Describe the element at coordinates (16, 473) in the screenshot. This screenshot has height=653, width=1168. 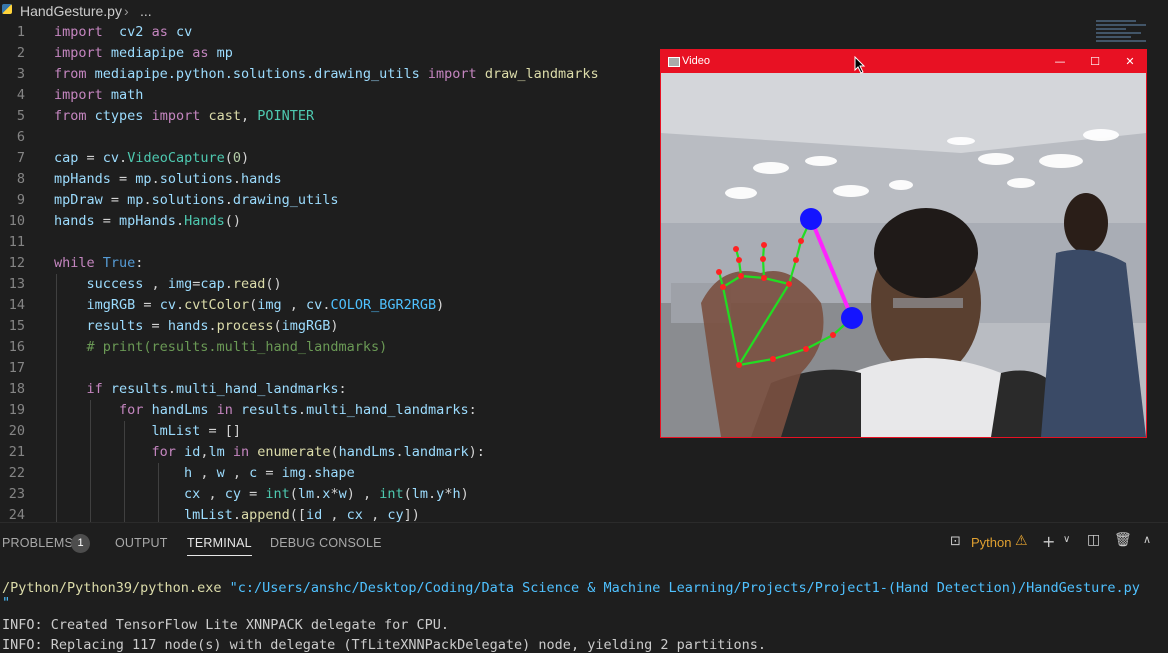
I see `line-number: 22` at that location.